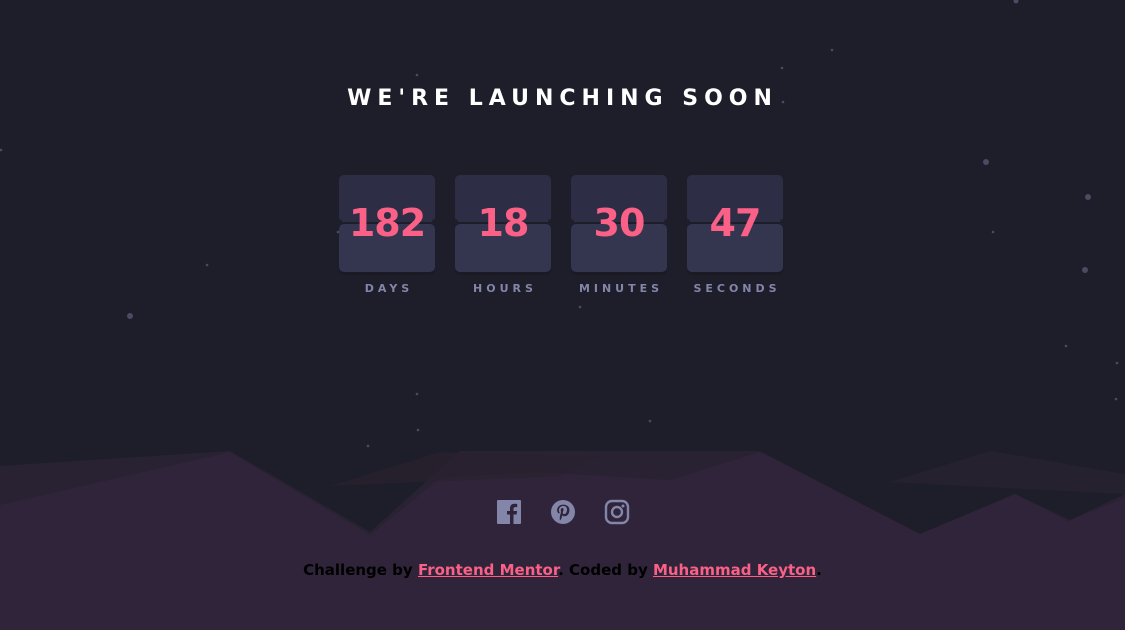  I want to click on countdown-seconds: 47 SECONDS, so click(735, 235).